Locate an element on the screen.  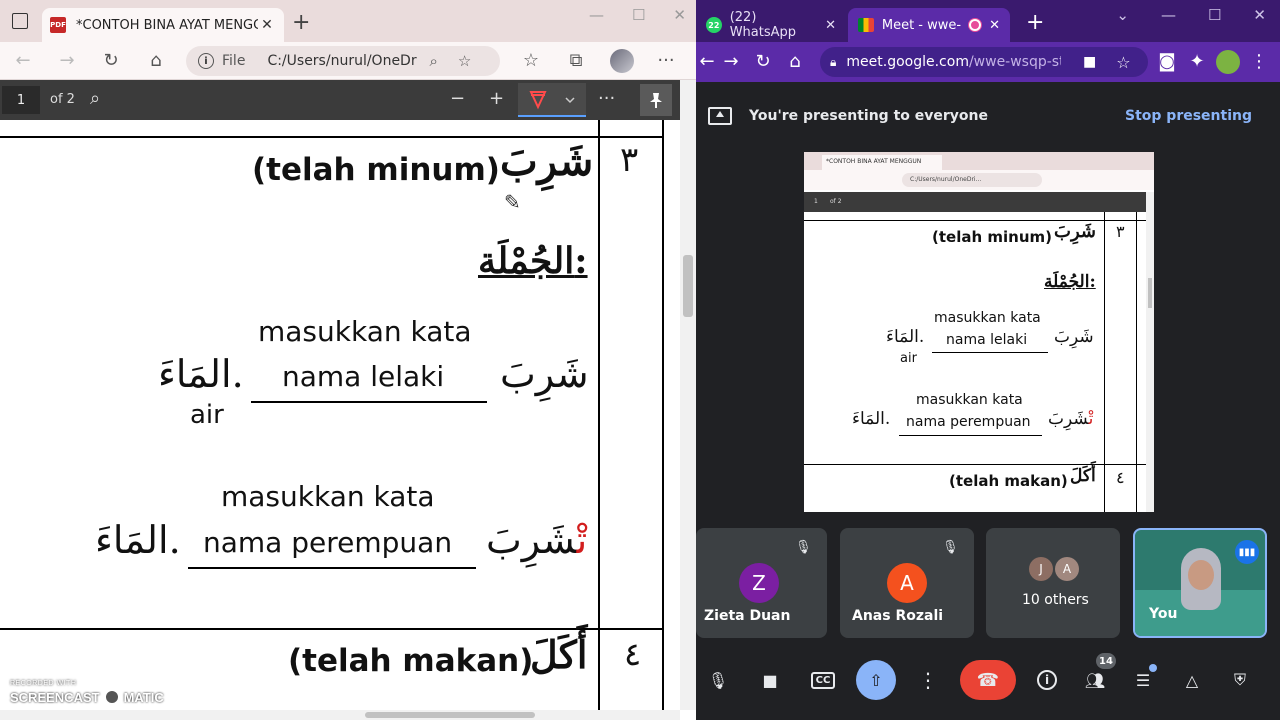
mini-page: 1 is located at coordinates (816, 201).